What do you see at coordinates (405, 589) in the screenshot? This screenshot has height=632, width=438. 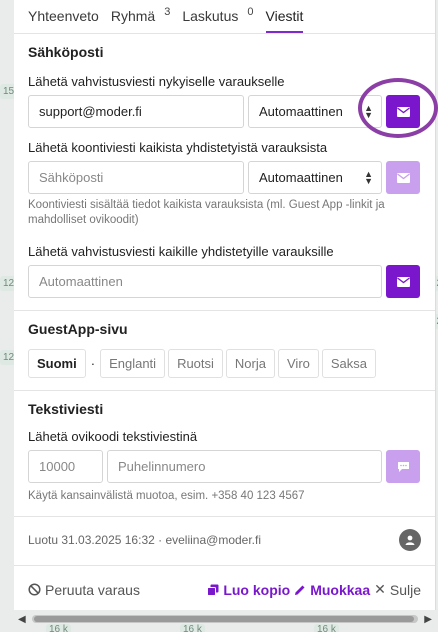 I see `button-label: Sulje` at bounding box center [405, 589].